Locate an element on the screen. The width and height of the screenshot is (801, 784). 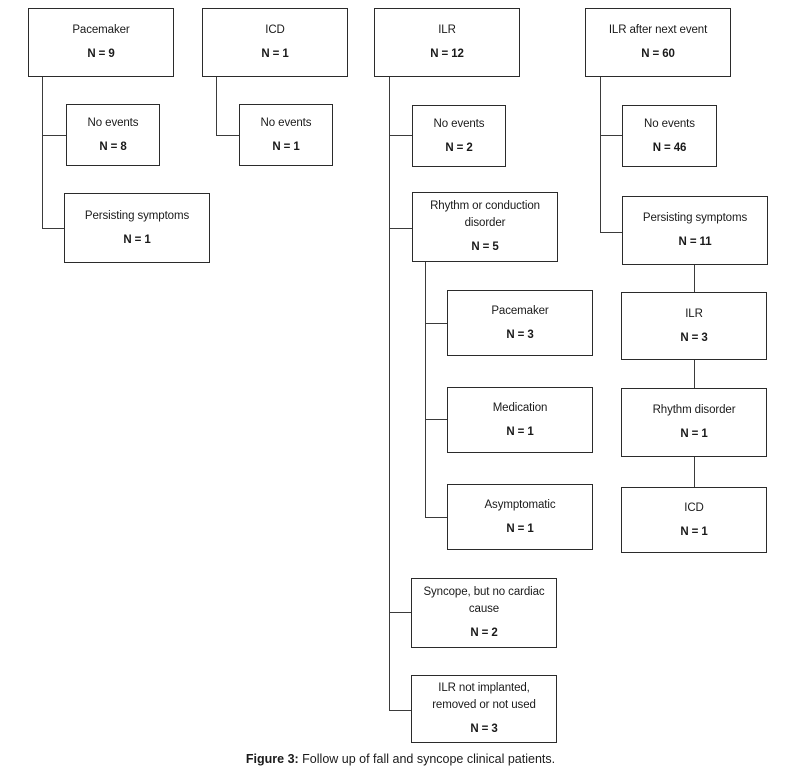
connector-ilr-to-syncope is located at coordinates (400, 612).